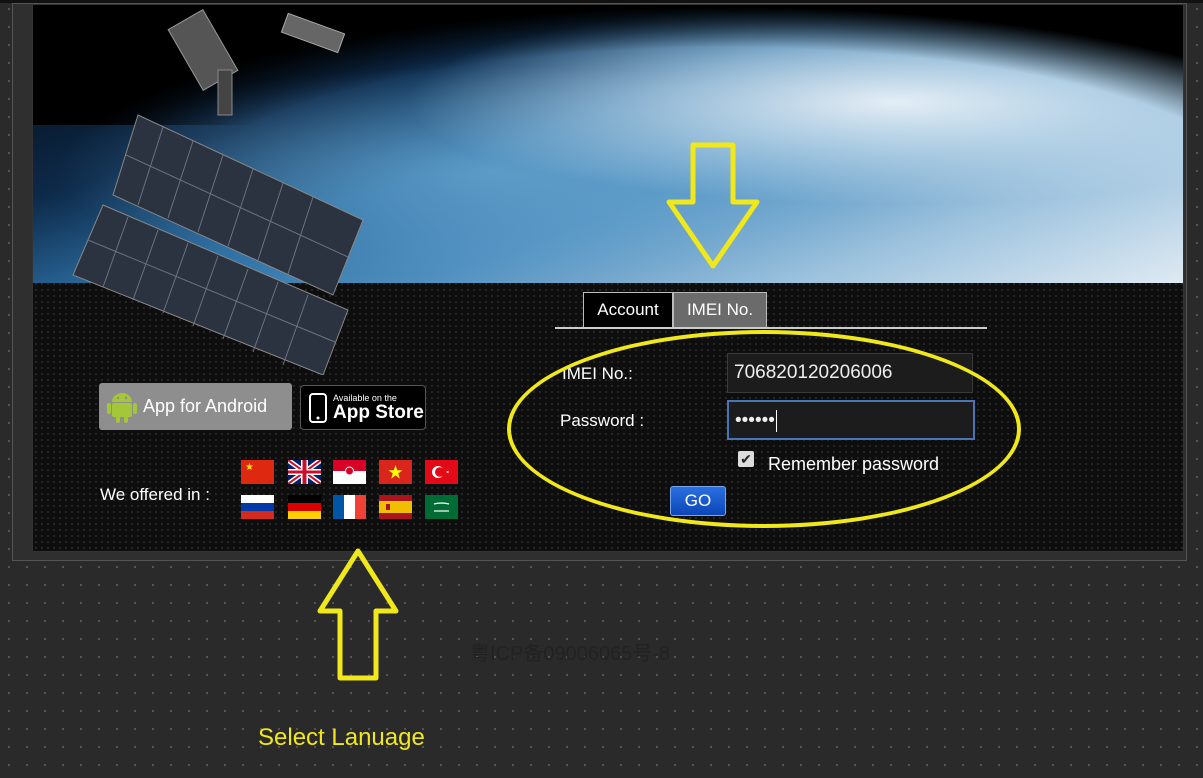 The width and height of the screenshot is (1203, 778). What do you see at coordinates (257, 507) in the screenshot?
I see `russia-flag` at bounding box center [257, 507].